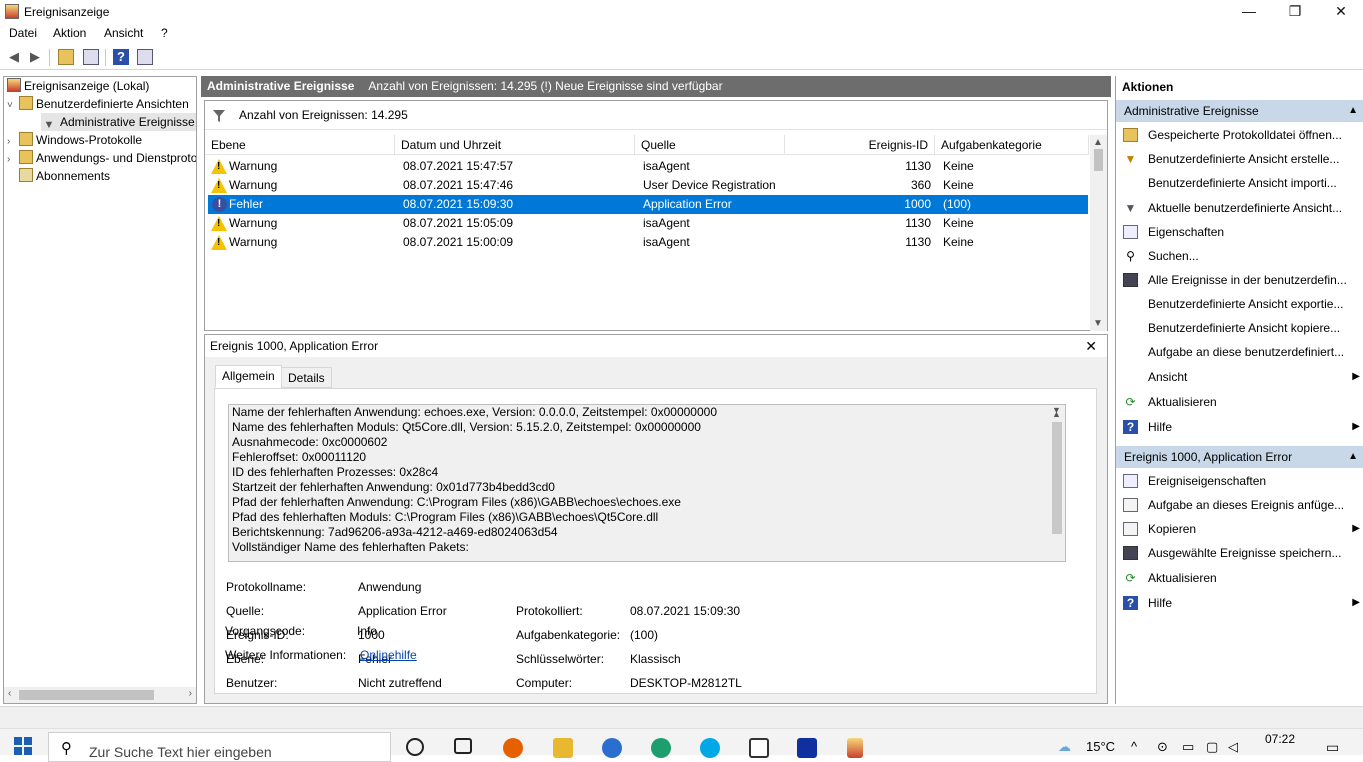 The height and width of the screenshot is (762, 1363). Describe the element at coordinates (463, 746) in the screenshot. I see `task-view-icon` at that location.